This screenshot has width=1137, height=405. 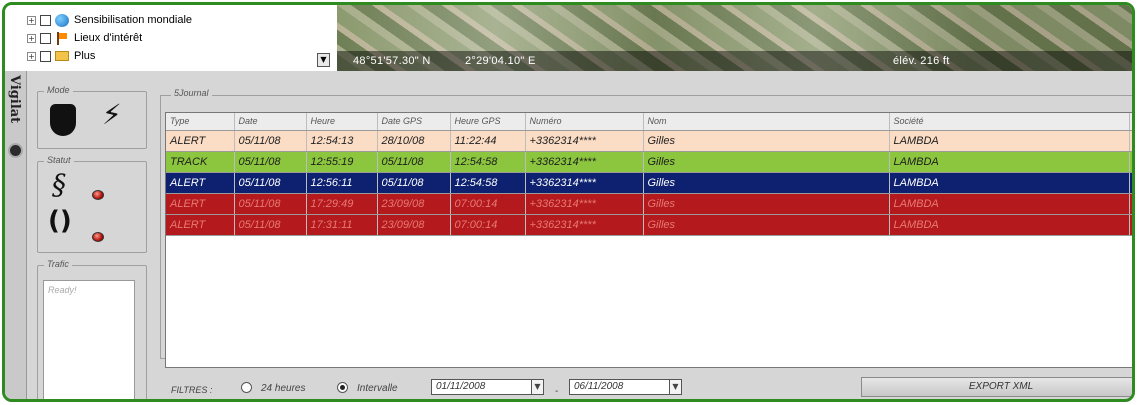 What do you see at coordinates (487, 387) in the screenshot?
I see `date-from-field: 01/11/2008` at bounding box center [487, 387].